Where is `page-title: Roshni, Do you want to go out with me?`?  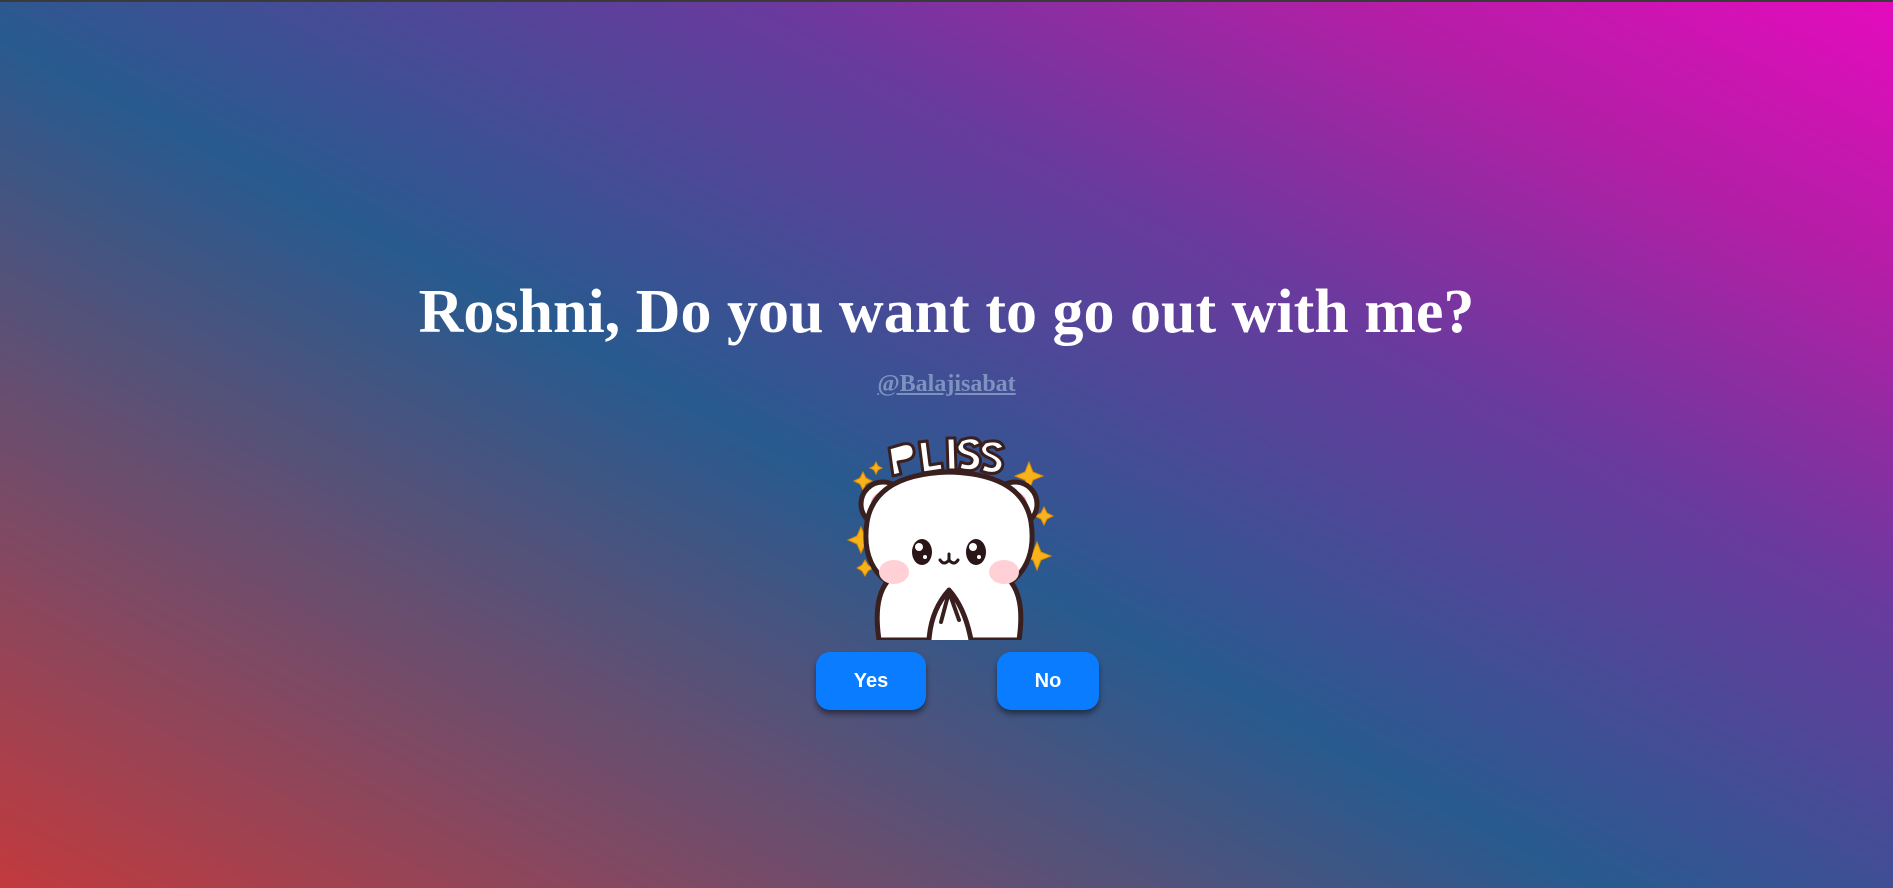 page-title: Roshni, Do you want to go out with me? is located at coordinates (946, 312).